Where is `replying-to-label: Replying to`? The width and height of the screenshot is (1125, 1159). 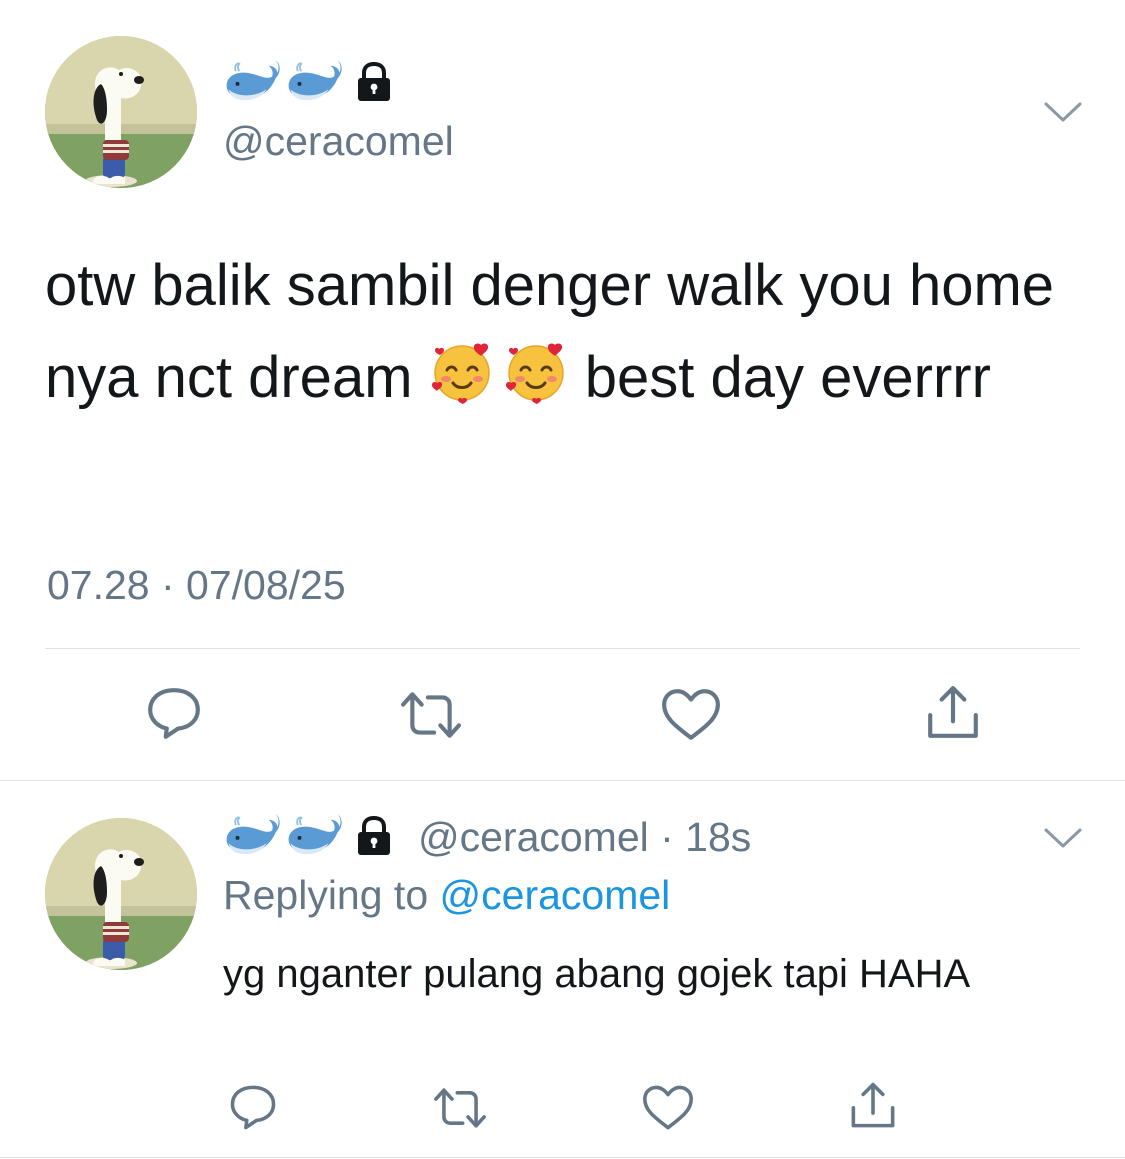 replying-to-label: Replying to is located at coordinates (331, 895).